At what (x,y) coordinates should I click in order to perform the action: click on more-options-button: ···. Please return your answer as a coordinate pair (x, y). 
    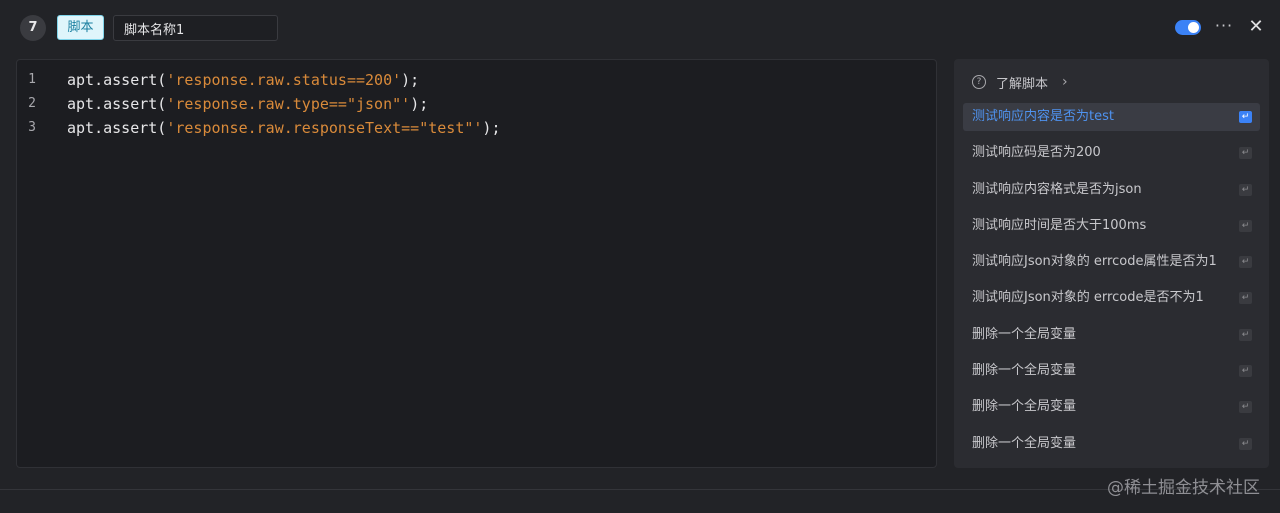
    Looking at the image, I should click on (1224, 27).